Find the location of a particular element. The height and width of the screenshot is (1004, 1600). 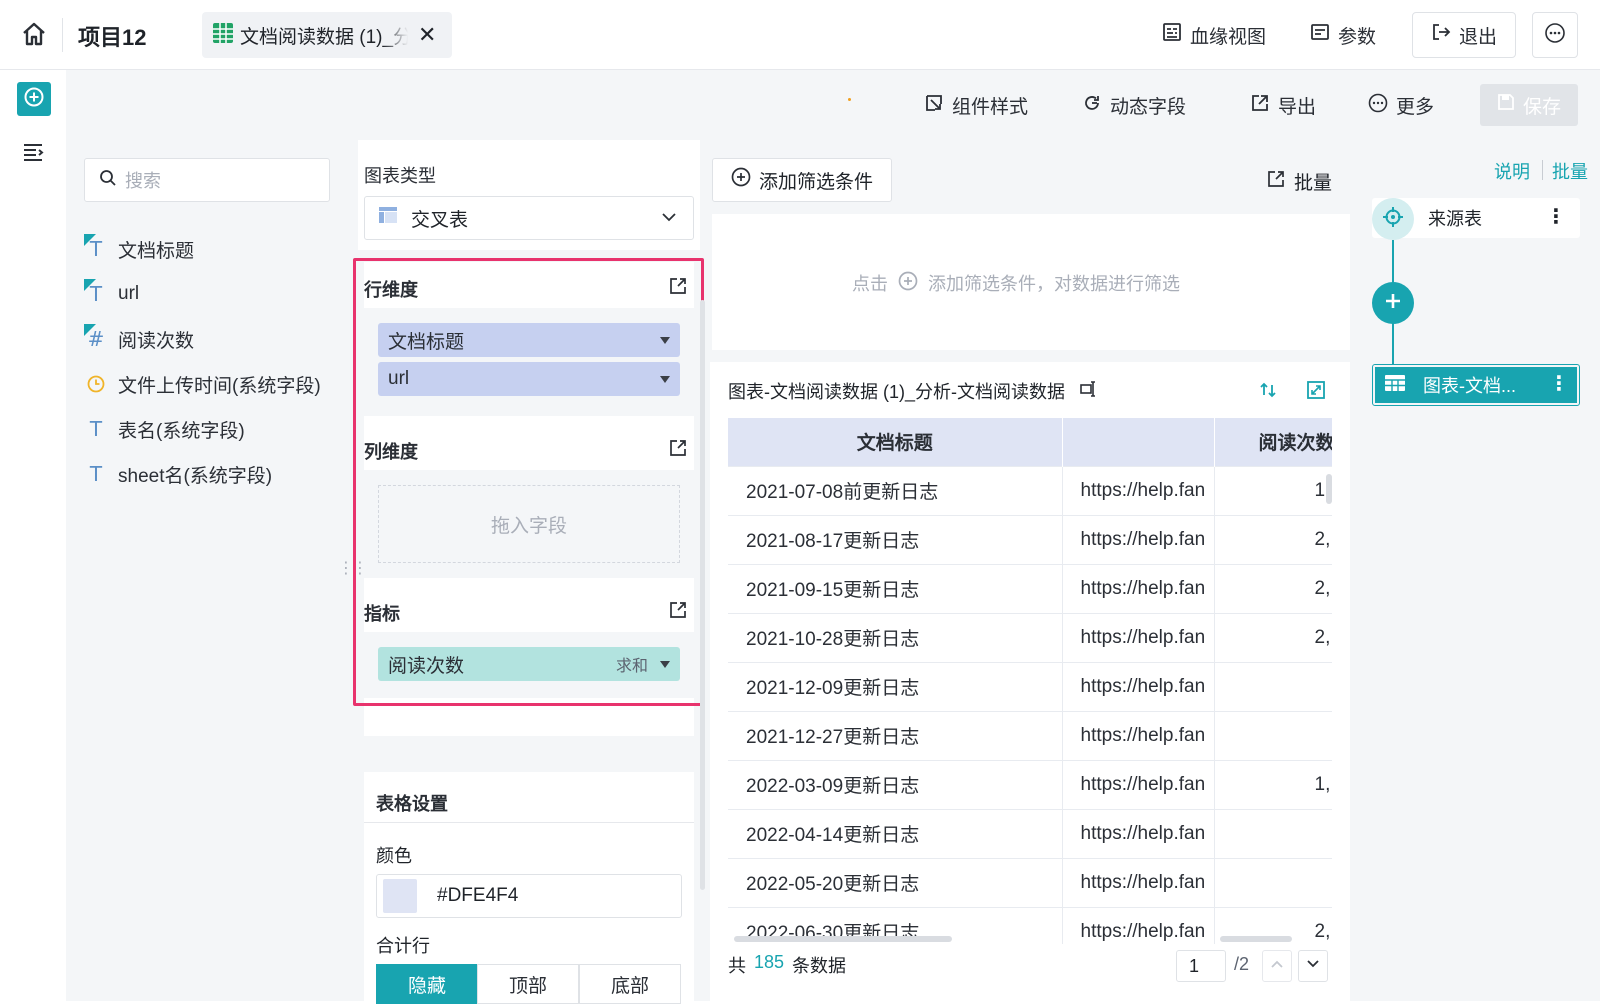

table-row: 2021-12-27更新日志 https://help.fan is located at coordinates (1030, 735).